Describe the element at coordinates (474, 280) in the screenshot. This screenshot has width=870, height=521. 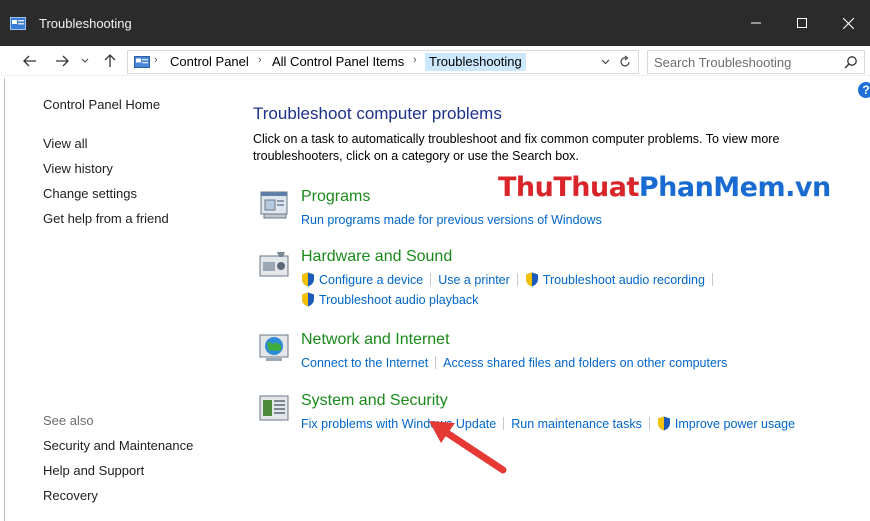
I see `link-use-printer: Use a printer` at that location.